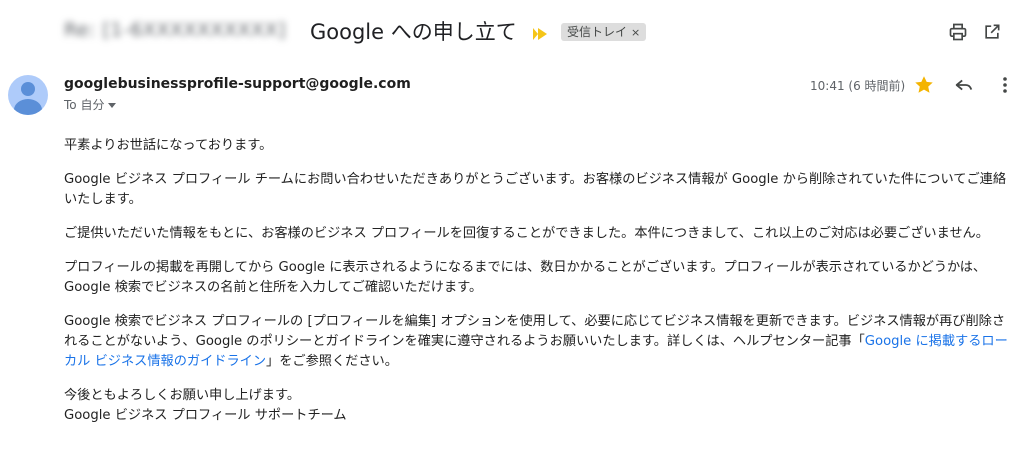 The height and width of the screenshot is (450, 1024). Describe the element at coordinates (168, 145) in the screenshot. I see `greeting-paragraph: 平素よりお世話になっております。` at that location.